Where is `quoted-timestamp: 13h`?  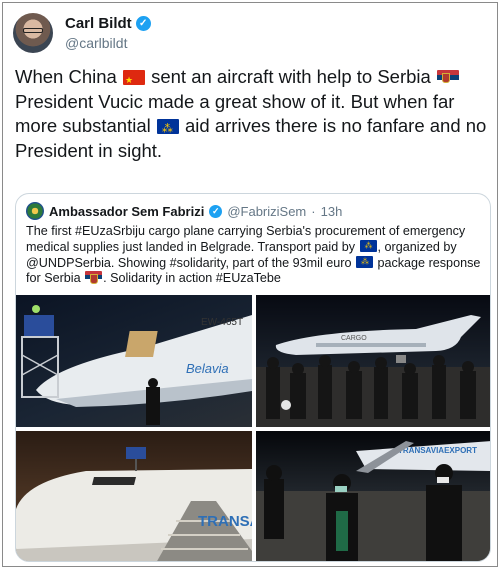 quoted-timestamp: 13h is located at coordinates (332, 211).